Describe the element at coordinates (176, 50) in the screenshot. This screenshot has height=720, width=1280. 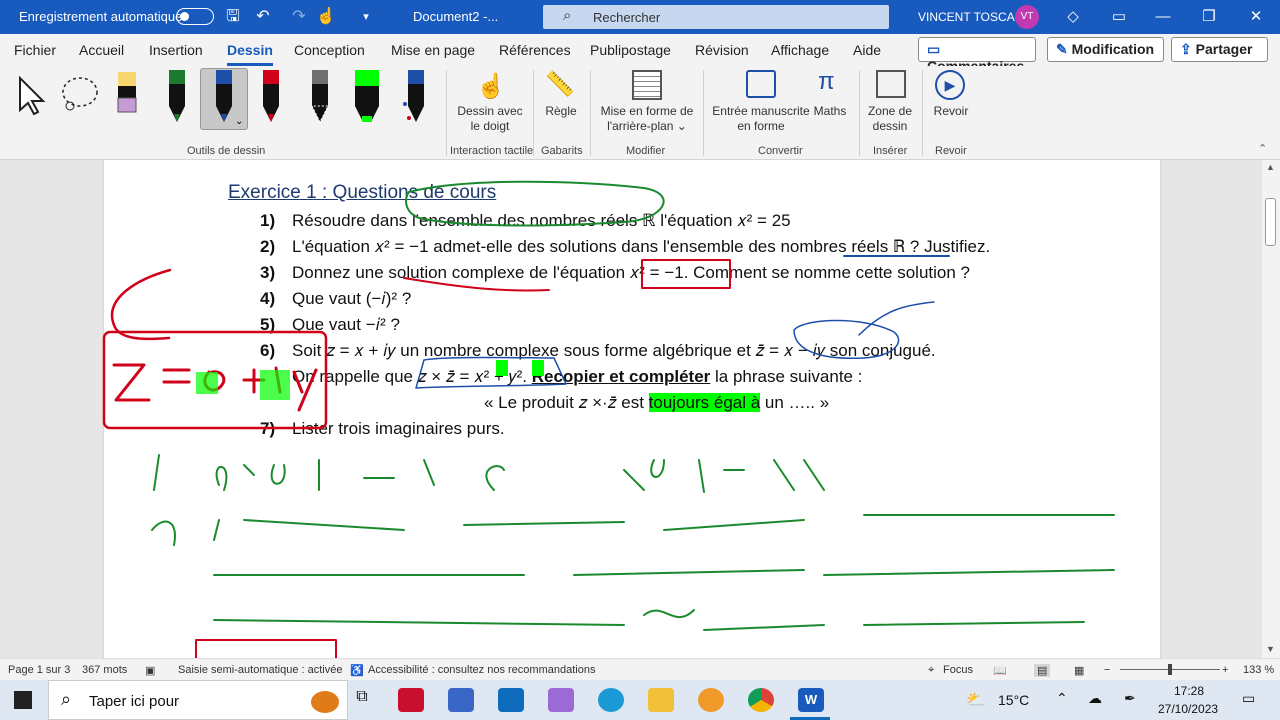
I see `tab-insertion: Insertion` at that location.